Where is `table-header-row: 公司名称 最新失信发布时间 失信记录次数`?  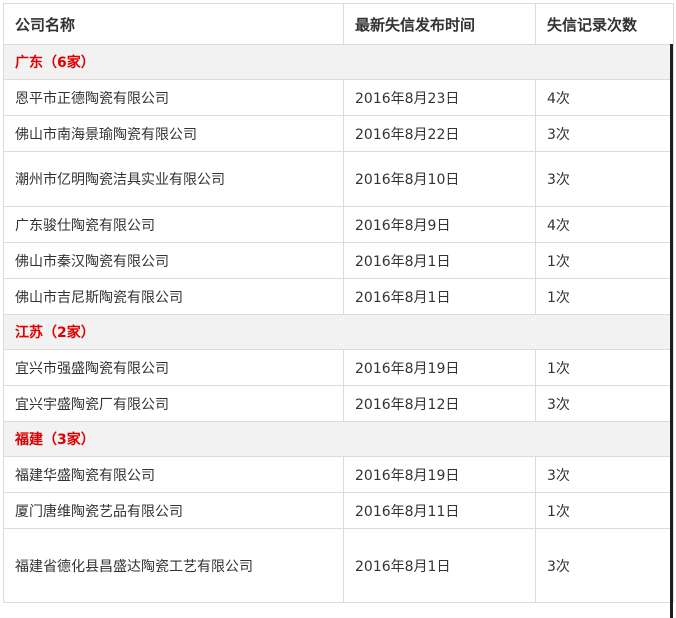
table-header-row: 公司名称 最新失信发布时间 失信记录次数 is located at coordinates (338, 24).